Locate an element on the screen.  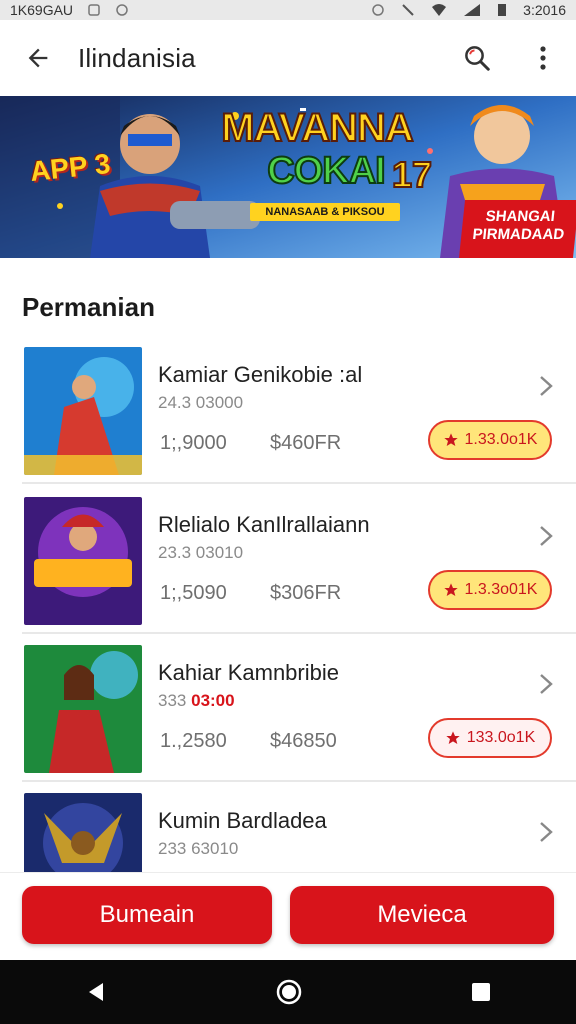
game-meta-highlight: 03:00 is located at coordinates (213, 700).